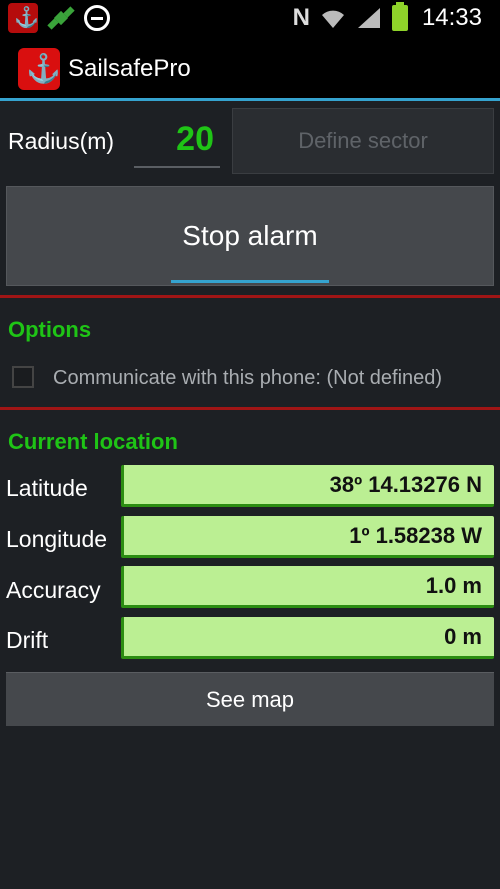 The width and height of the screenshot is (500, 889). What do you see at coordinates (39, 69) in the screenshot?
I see `app-logo-icon` at bounding box center [39, 69].